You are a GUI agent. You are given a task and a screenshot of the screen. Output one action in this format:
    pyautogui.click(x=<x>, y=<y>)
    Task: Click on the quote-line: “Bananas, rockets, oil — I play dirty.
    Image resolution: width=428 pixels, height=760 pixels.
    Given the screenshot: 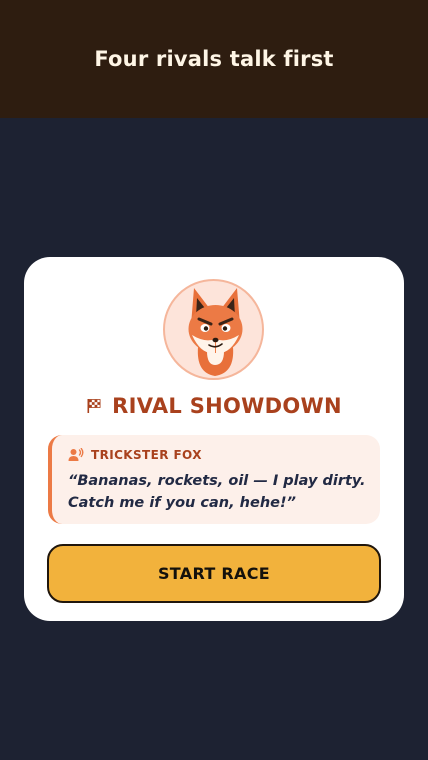 What is the action you would take?
    pyautogui.click(x=217, y=481)
    